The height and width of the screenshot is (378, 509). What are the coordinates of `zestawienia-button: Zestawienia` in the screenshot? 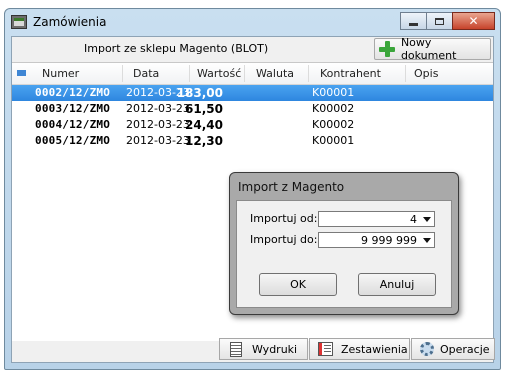 It's located at (359, 349).